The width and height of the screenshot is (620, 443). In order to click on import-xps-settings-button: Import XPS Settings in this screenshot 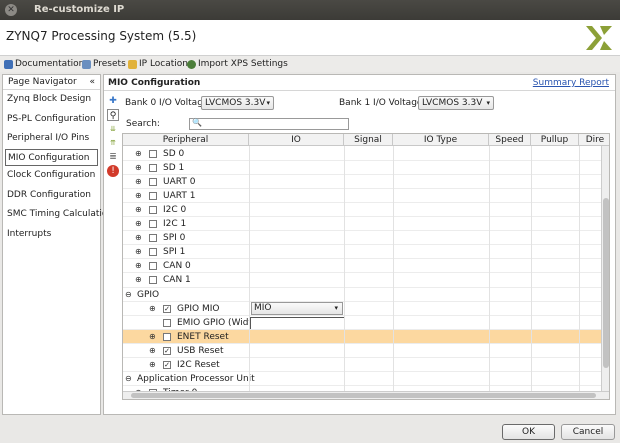, I will do `click(237, 64)`.